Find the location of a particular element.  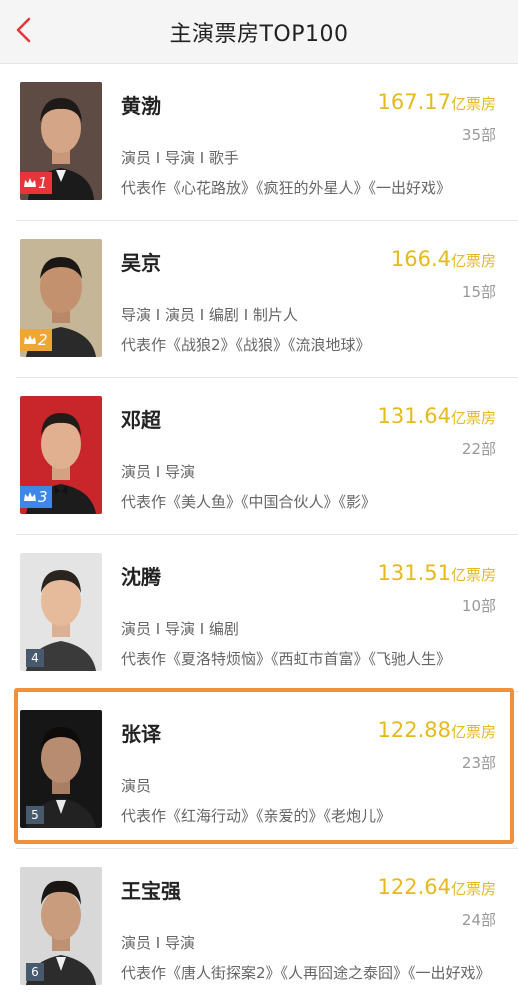

actor-name: 邓超 is located at coordinates (141, 420).